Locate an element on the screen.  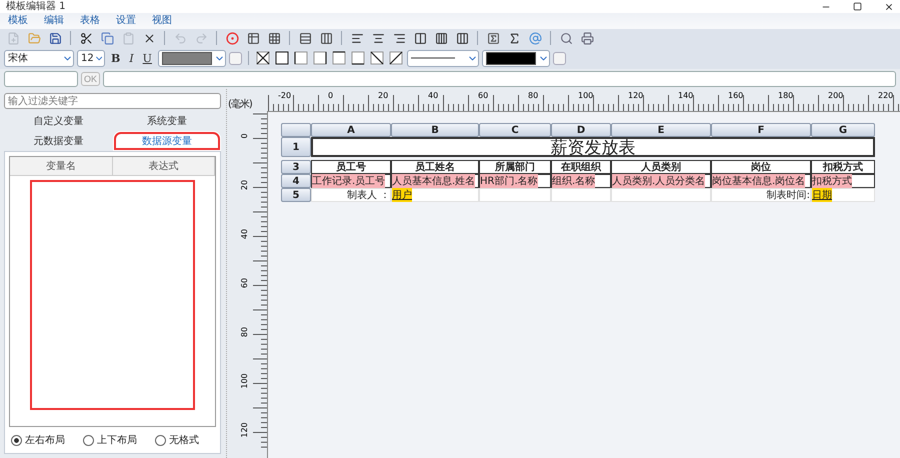
layout-radio: 无格式 is located at coordinates (177, 440).